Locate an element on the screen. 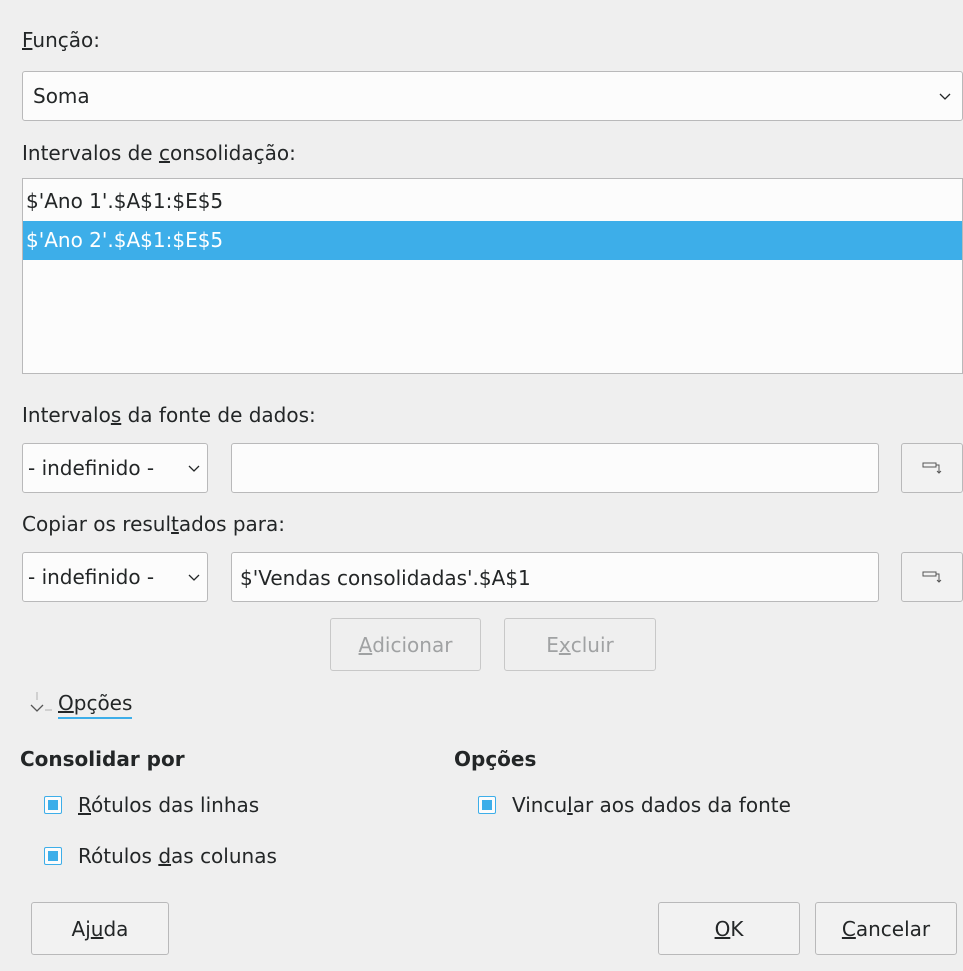  copy-shrink-button is located at coordinates (932, 577).